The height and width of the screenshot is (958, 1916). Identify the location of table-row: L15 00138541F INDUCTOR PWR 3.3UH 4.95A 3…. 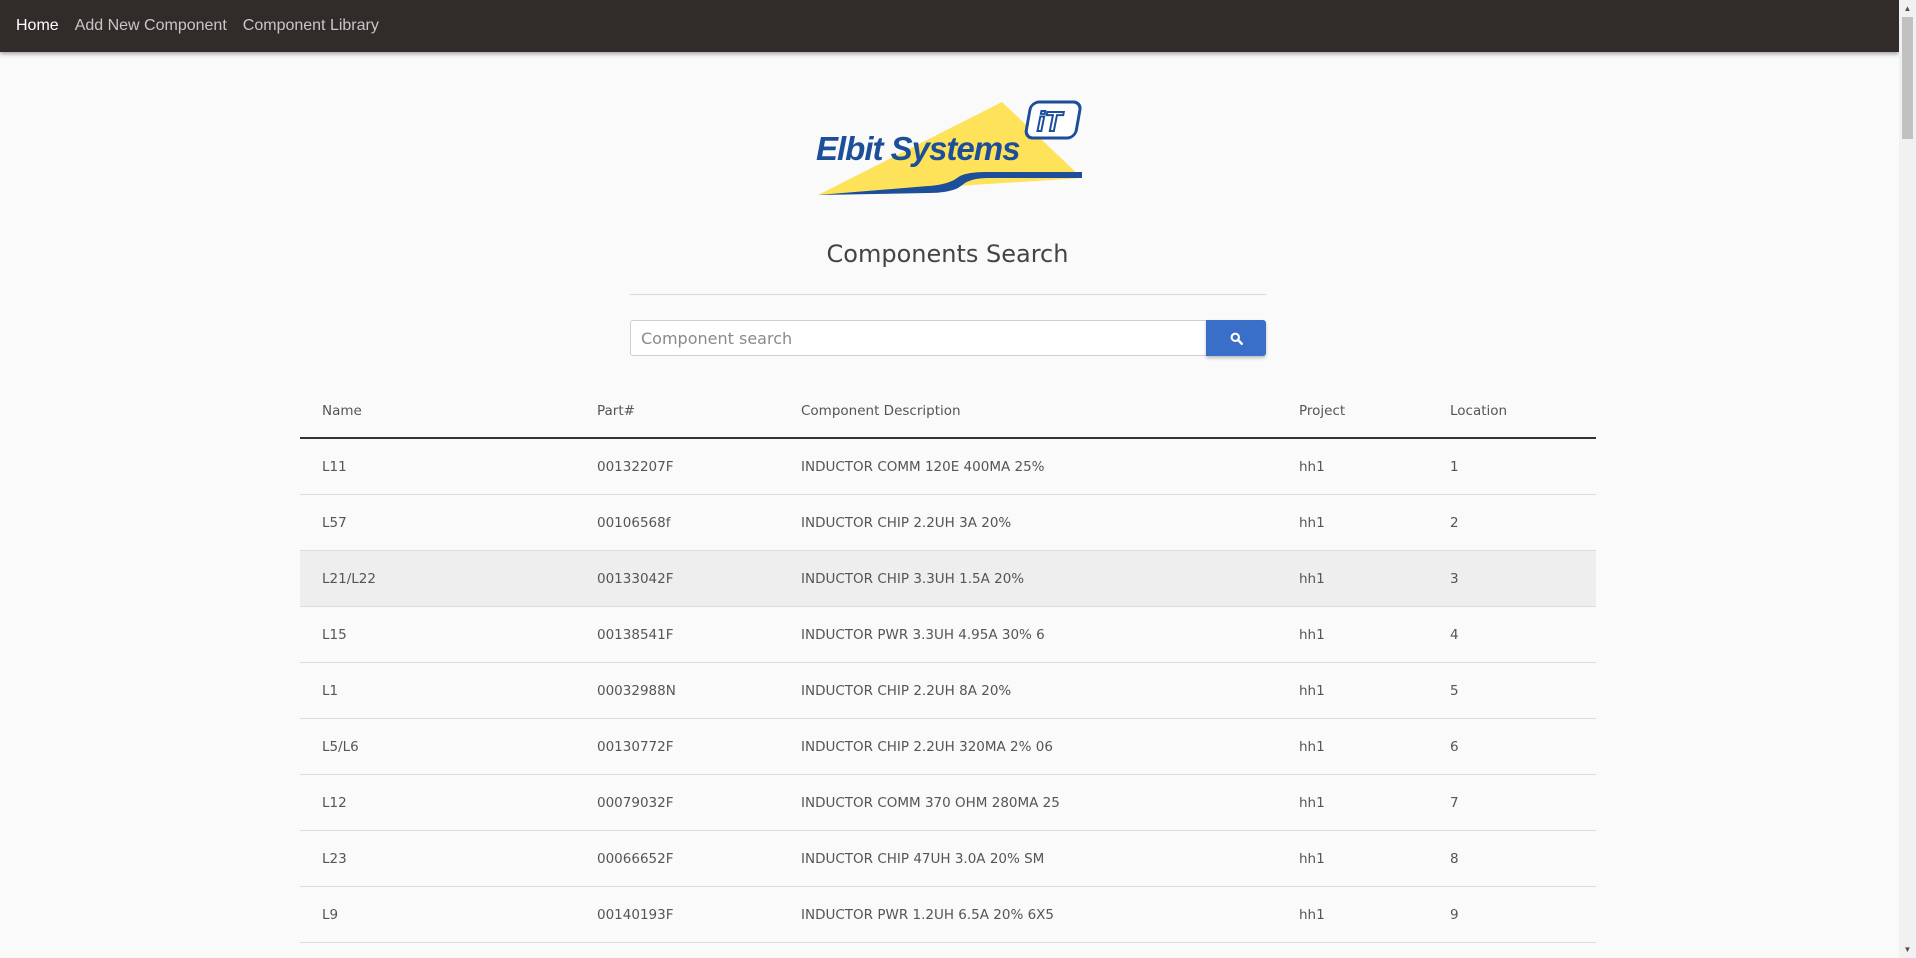
(948, 634).